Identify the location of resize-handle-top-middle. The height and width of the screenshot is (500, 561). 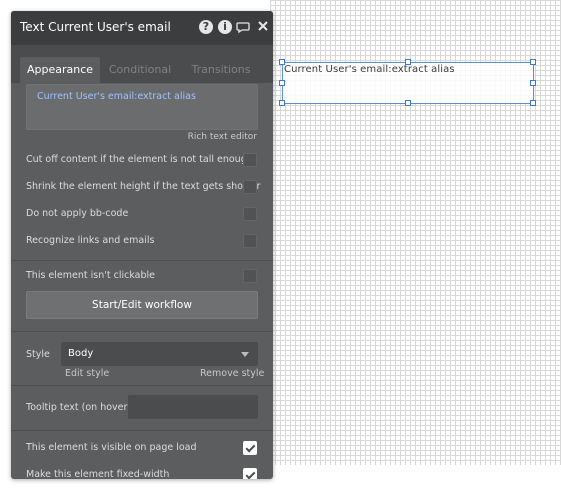
(408, 62).